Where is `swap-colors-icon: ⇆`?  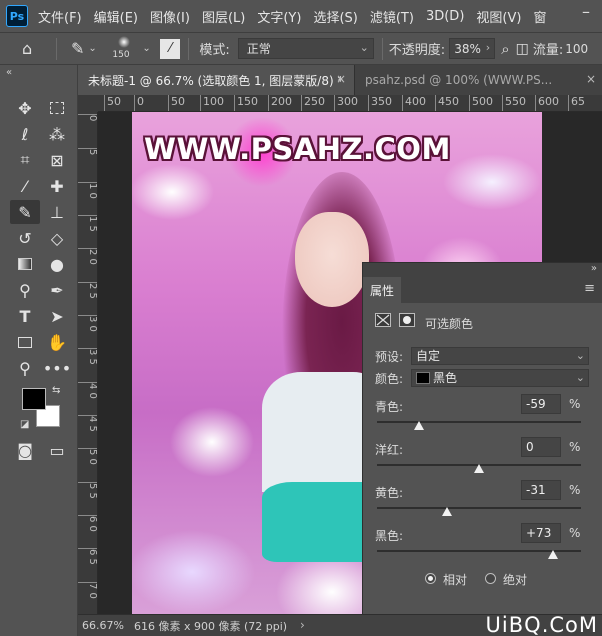
swap-colors-icon: ⇆ is located at coordinates (56, 390).